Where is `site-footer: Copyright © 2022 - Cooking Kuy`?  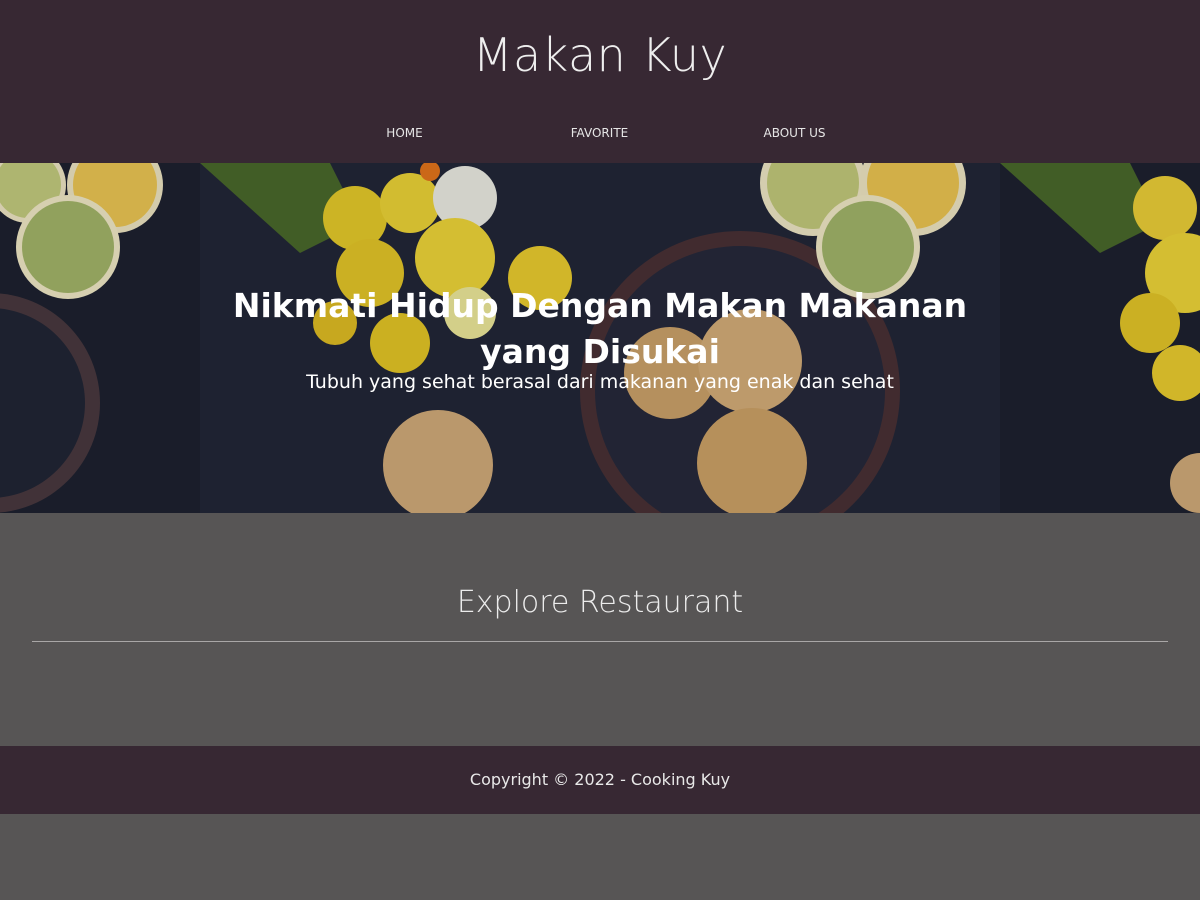
site-footer: Copyright © 2022 - Cooking Kuy is located at coordinates (600, 780).